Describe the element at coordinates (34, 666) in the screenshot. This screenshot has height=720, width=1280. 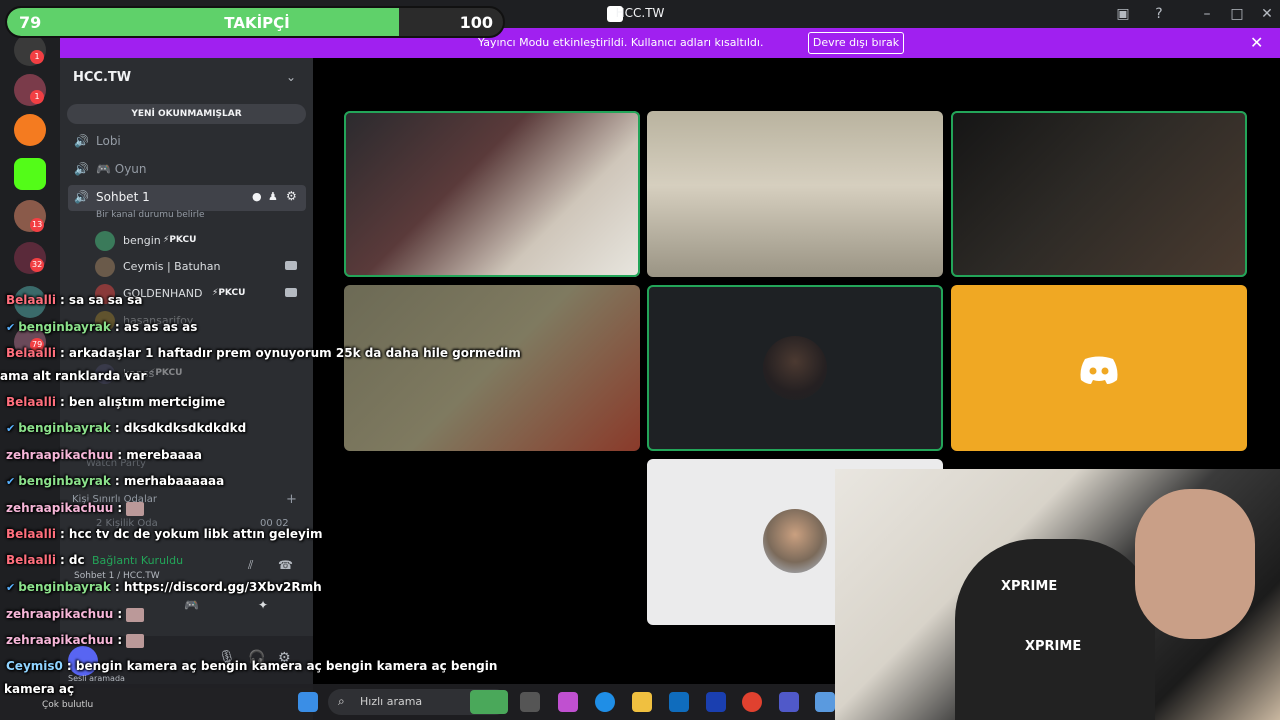
I see `chat-username: Ceymis0` at that location.